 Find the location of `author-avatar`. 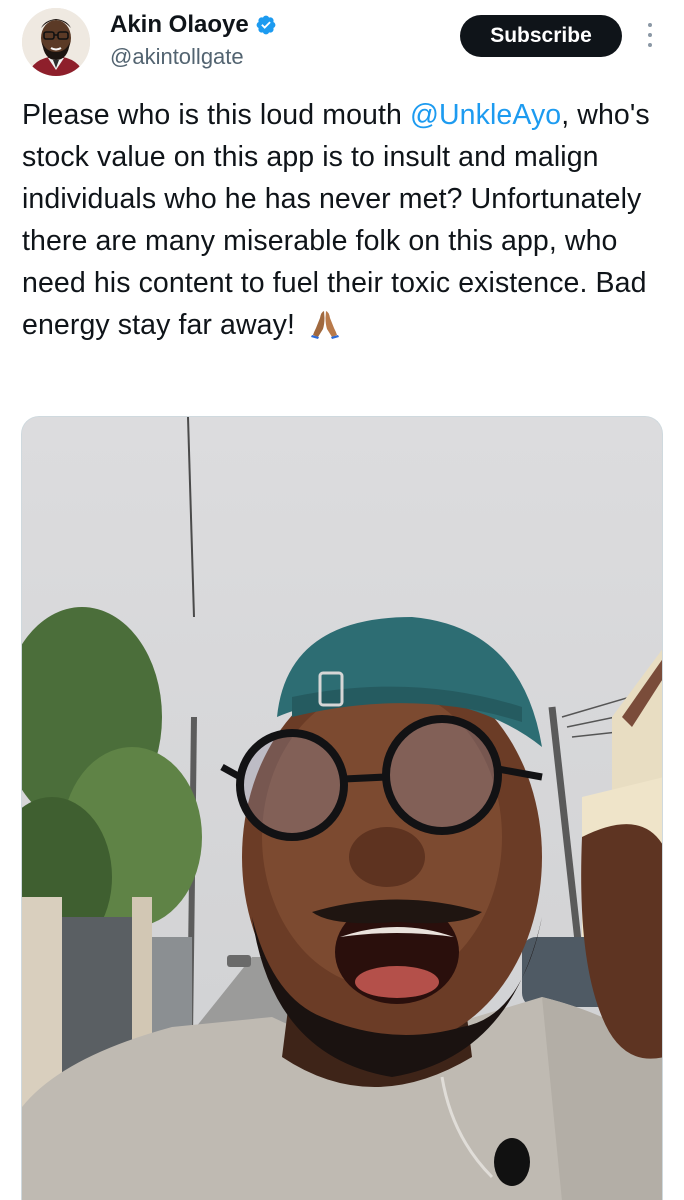

author-avatar is located at coordinates (56, 42).